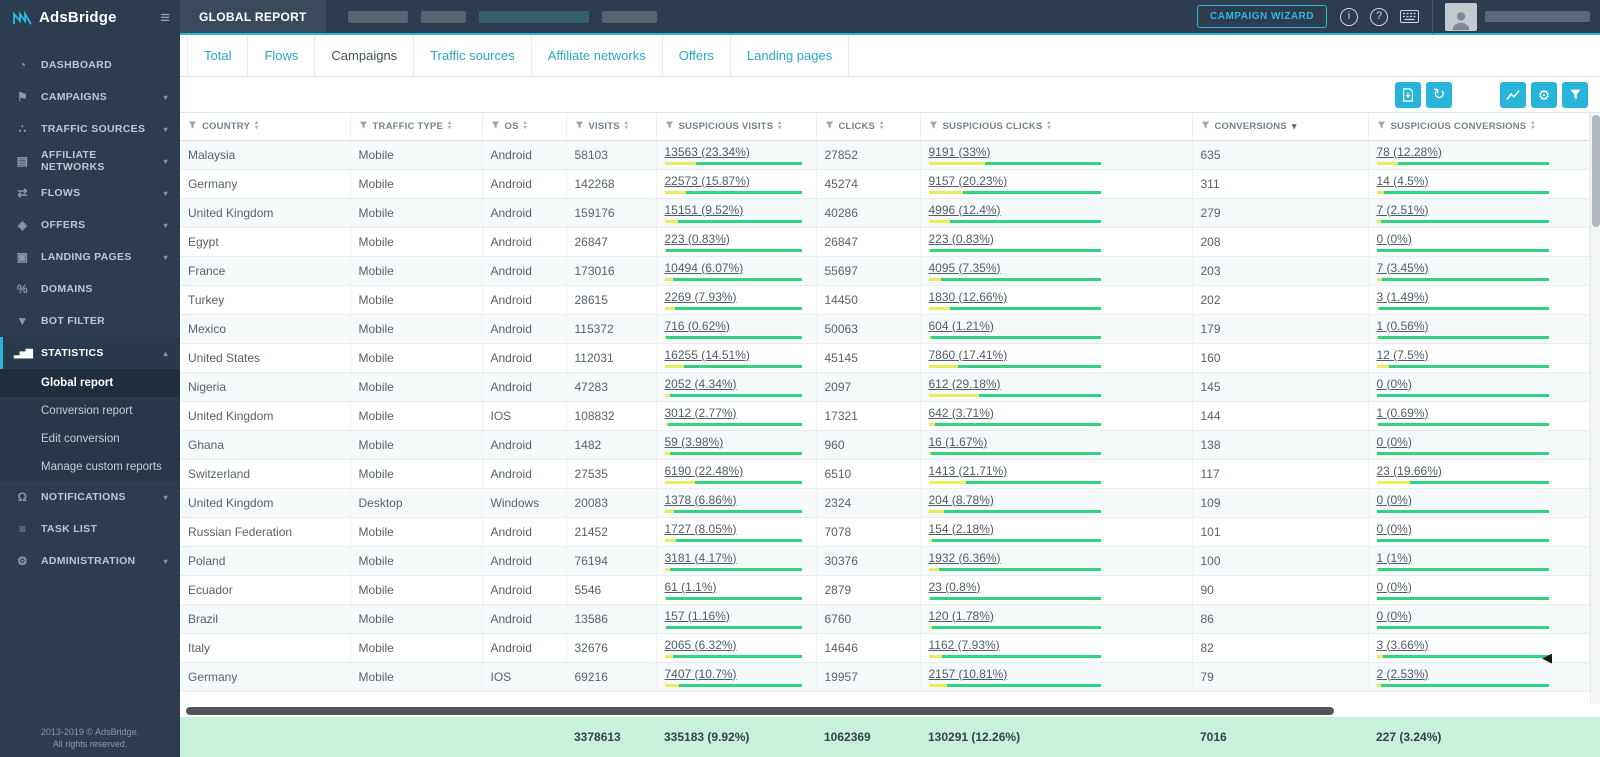 The image size is (1600, 757). I want to click on suspicious-value-link: 23 (0.8%), so click(955, 587).